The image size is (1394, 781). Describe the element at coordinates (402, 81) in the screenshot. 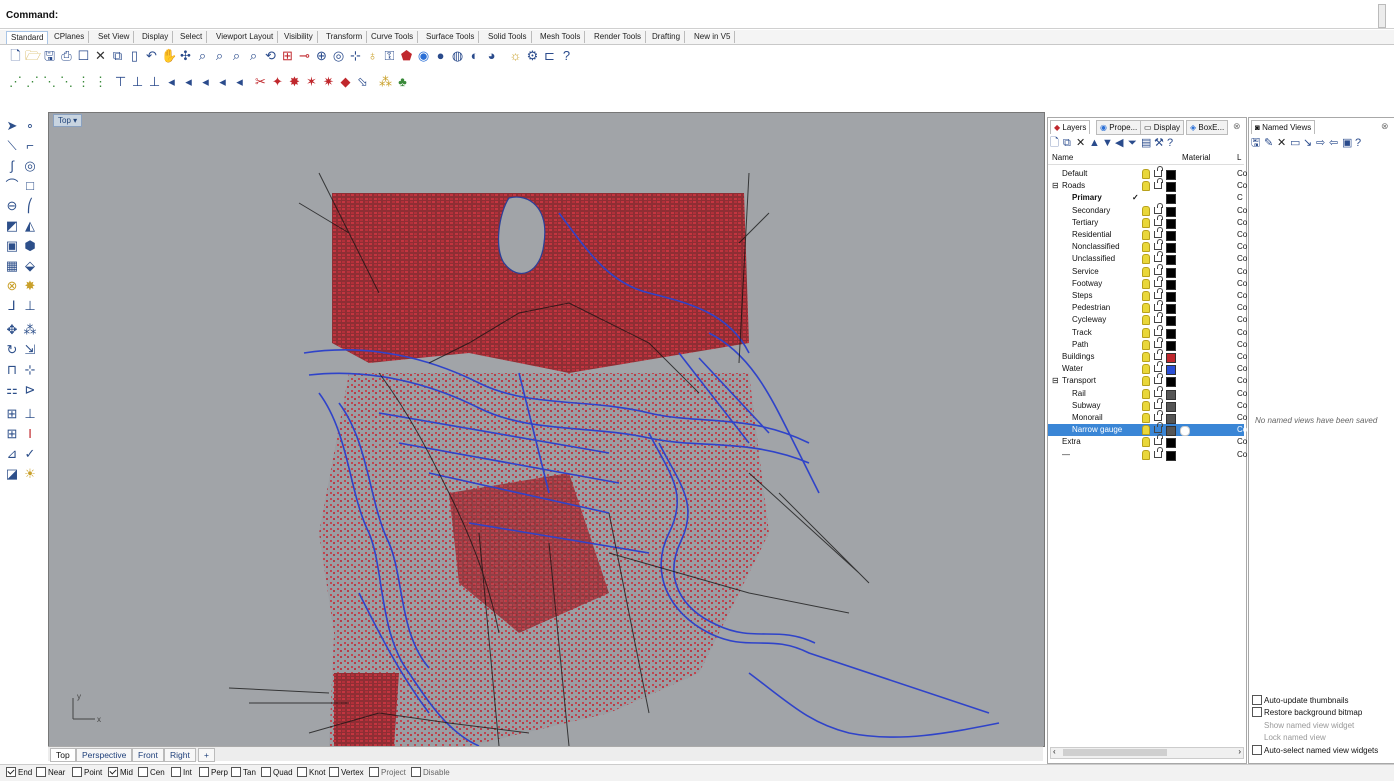

I see `gumball-icon: ♣` at that location.